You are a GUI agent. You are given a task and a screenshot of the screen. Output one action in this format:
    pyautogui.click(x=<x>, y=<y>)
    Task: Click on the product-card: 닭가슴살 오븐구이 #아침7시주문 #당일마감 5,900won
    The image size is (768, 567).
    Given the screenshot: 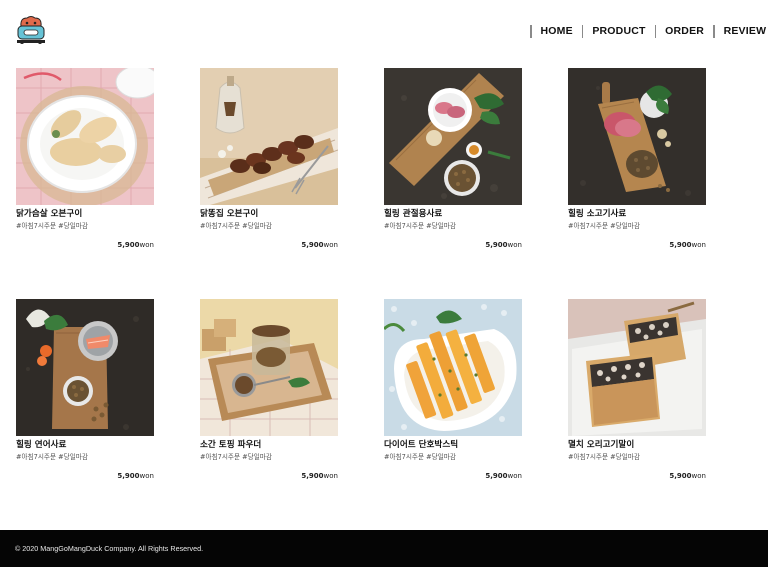 What is the action you would take?
    pyautogui.click(x=86, y=159)
    